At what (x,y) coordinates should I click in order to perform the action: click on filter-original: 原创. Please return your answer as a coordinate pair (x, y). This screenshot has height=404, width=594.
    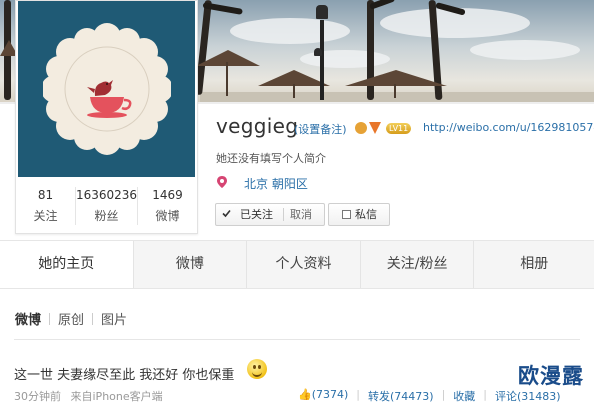
    Looking at the image, I should click on (71, 318).